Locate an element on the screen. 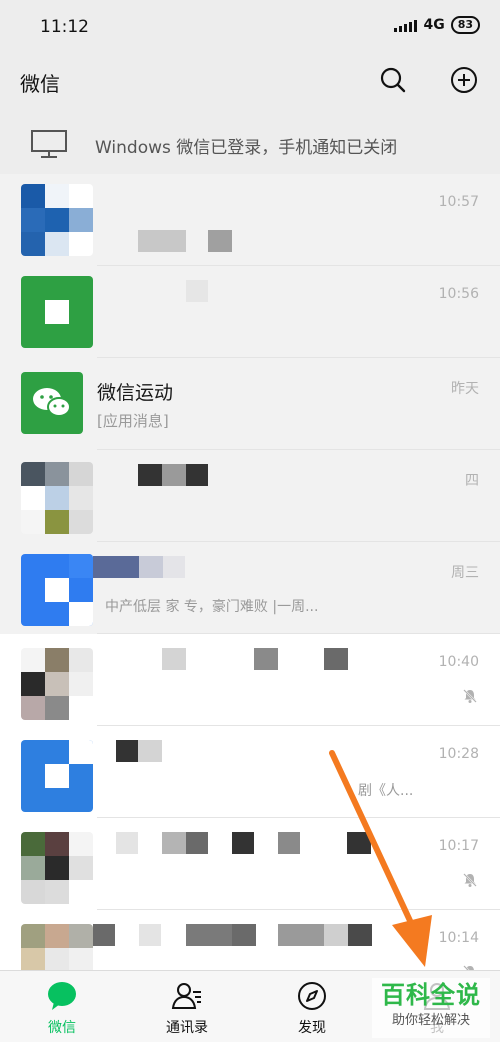 The height and width of the screenshot is (1042, 500). tab-label: 通讯录 is located at coordinates (187, 1028).